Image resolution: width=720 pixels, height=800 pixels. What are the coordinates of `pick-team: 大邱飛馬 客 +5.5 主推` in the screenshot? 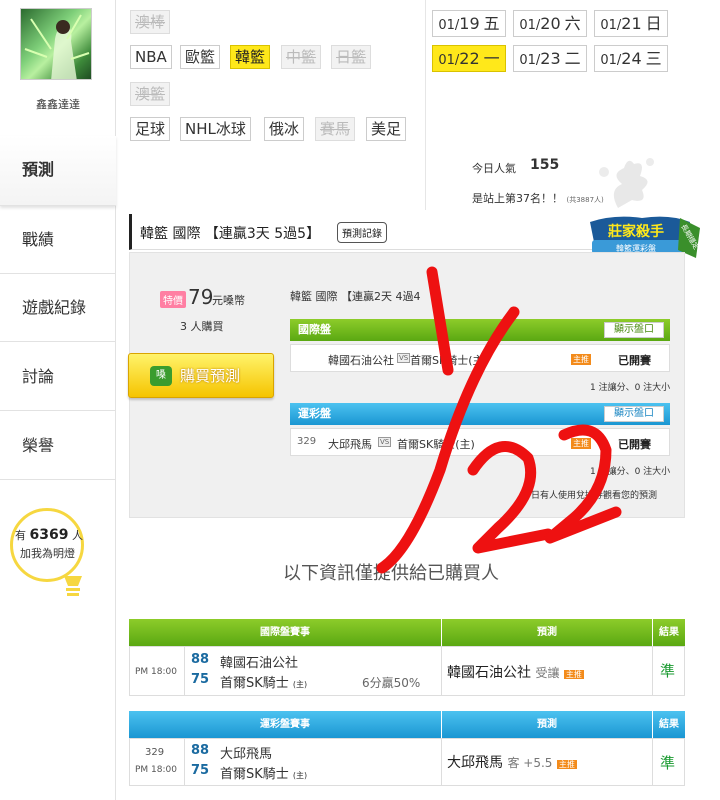 It's located at (512, 763).